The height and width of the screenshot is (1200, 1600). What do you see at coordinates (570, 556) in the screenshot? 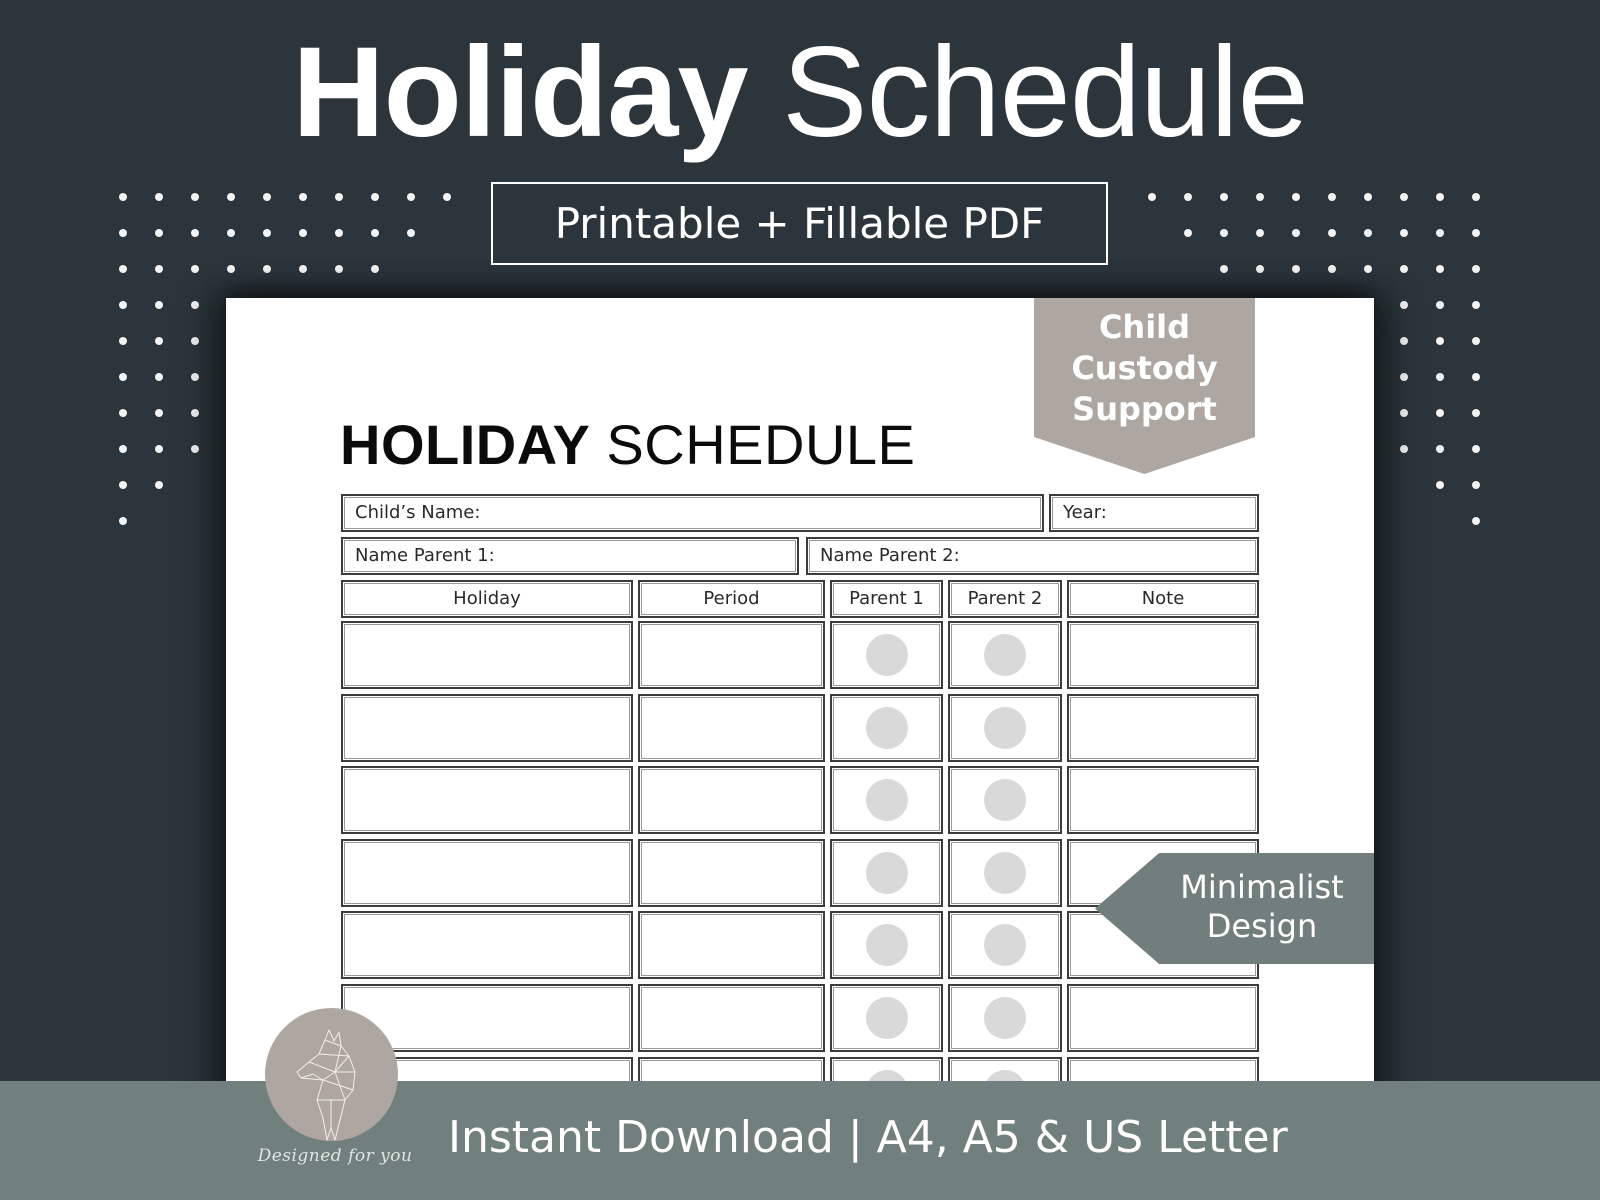
I see `parent1-name-field: Name Parent 1:` at bounding box center [570, 556].